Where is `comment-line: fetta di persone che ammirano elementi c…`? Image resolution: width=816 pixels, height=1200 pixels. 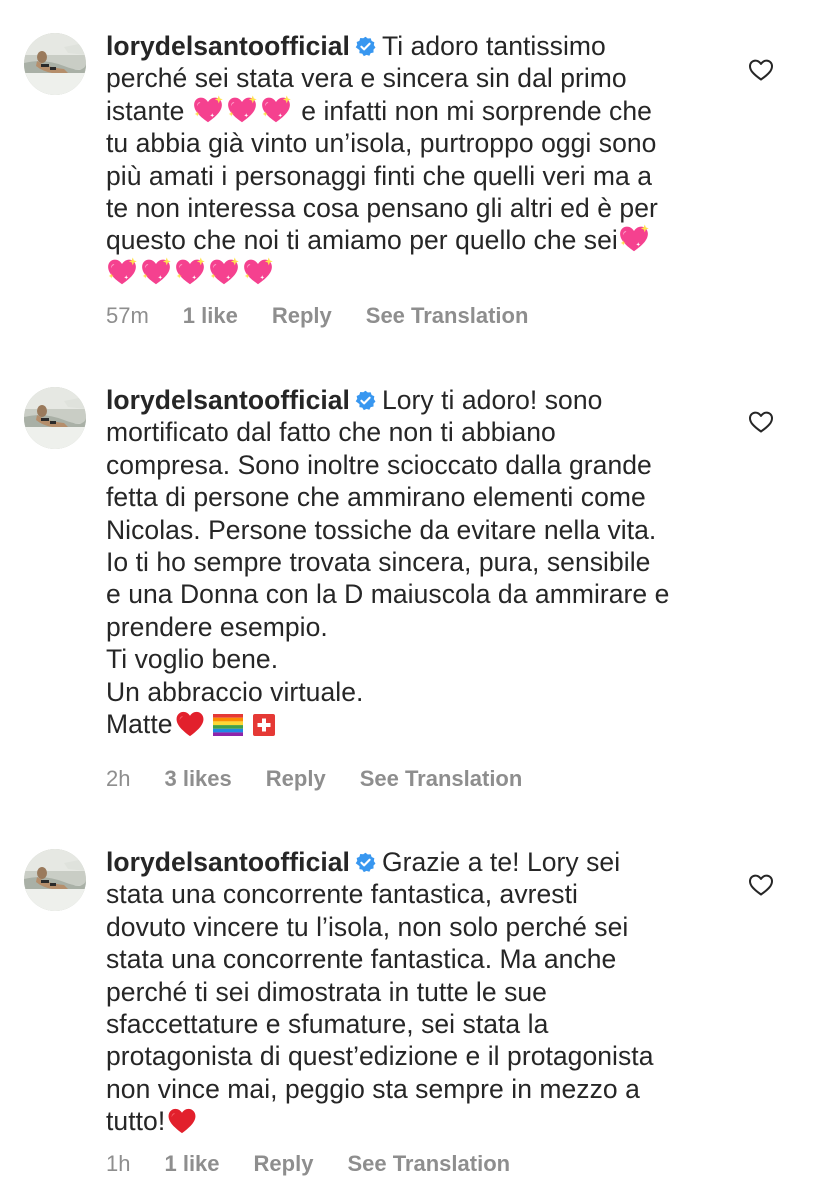
comment-line: fetta di persone che ammirano elementi c… is located at coordinates (376, 497).